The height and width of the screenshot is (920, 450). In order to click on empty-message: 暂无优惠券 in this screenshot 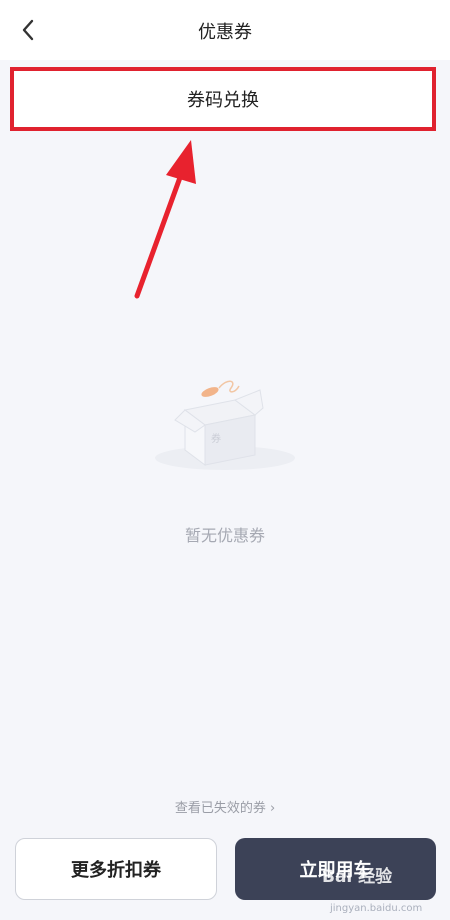, I will do `click(224, 535)`.